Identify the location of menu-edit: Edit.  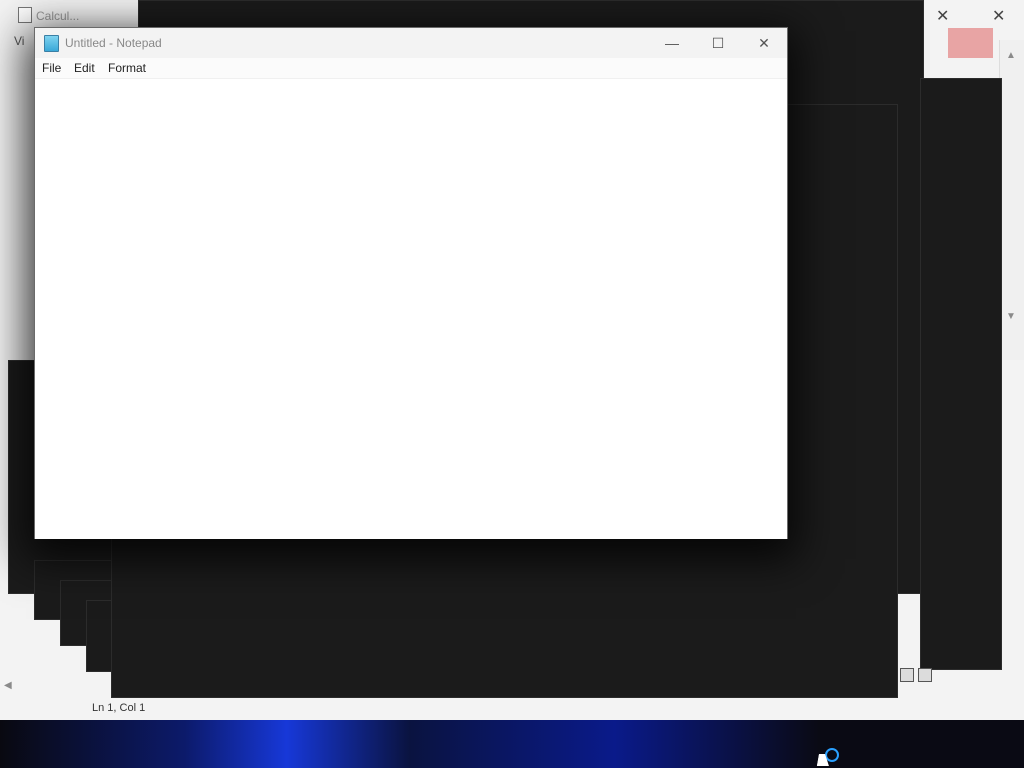
(84, 68).